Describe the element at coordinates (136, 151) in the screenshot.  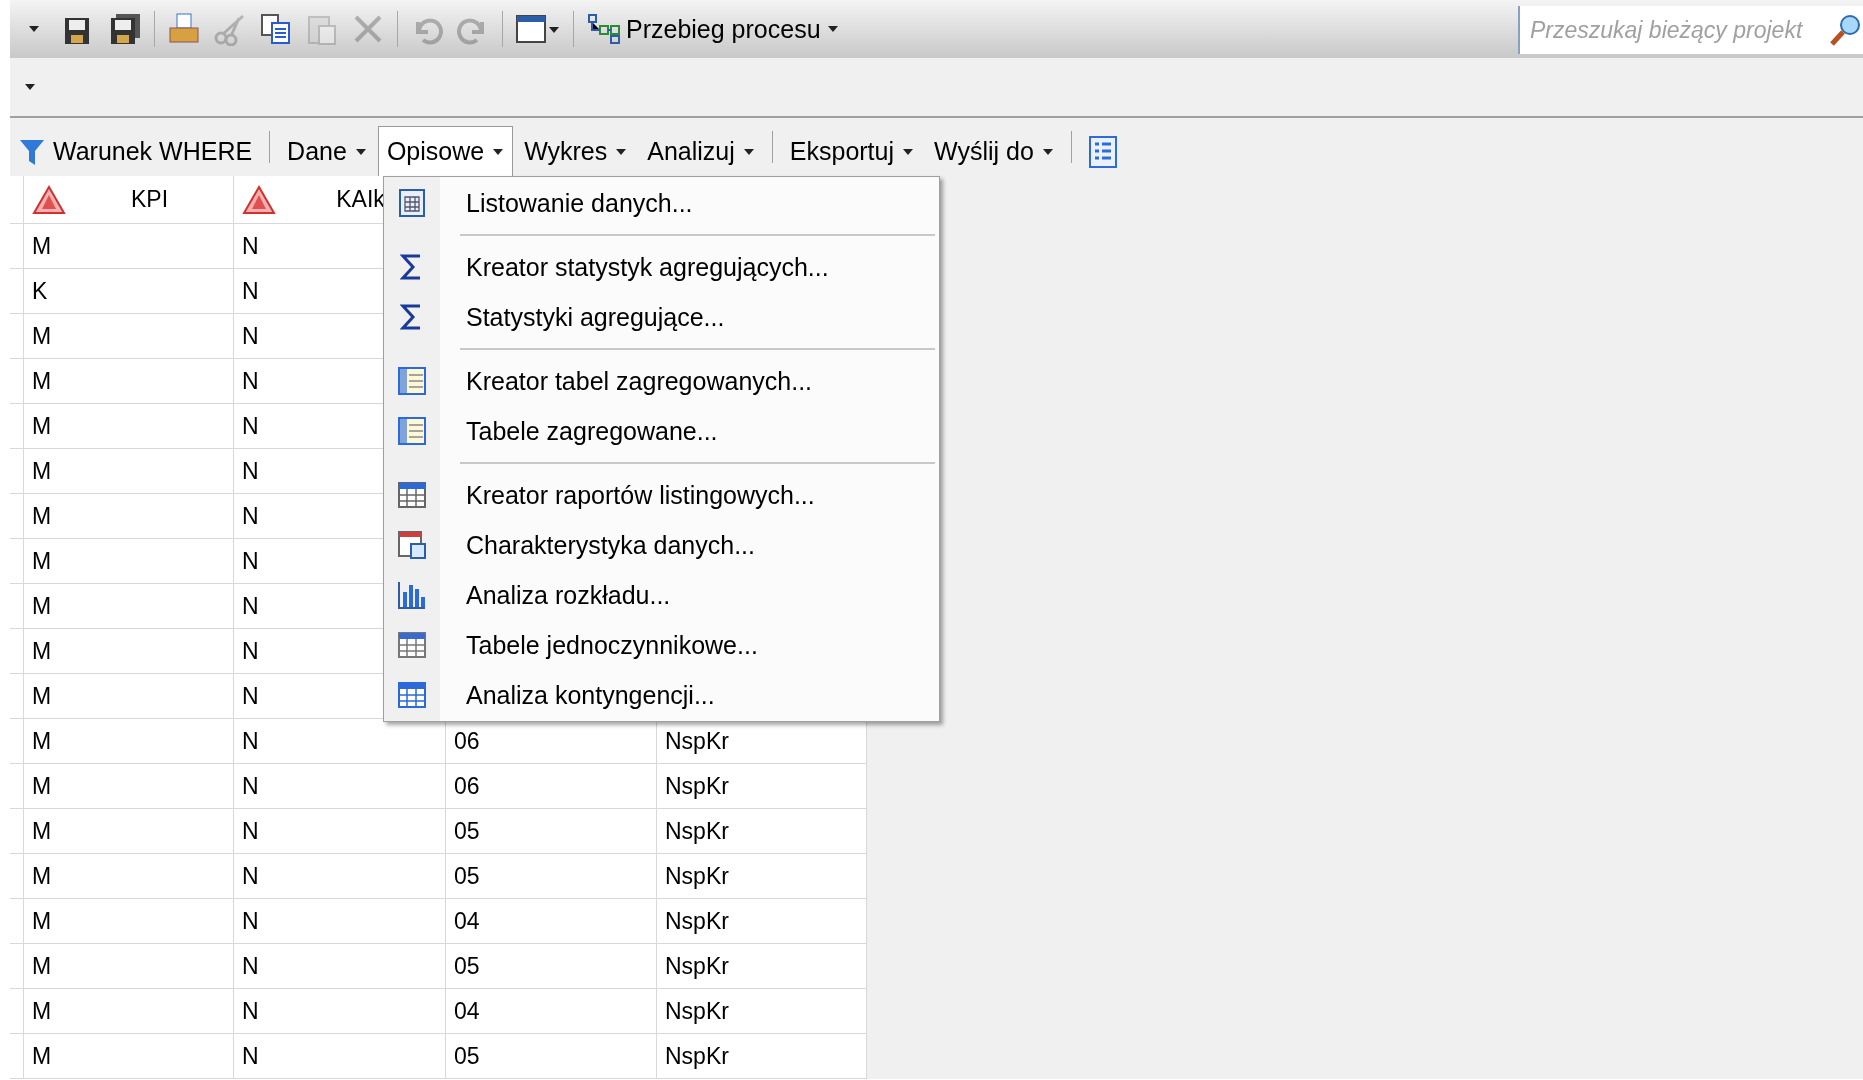
I see `filter-button: Warunek WHERE` at that location.